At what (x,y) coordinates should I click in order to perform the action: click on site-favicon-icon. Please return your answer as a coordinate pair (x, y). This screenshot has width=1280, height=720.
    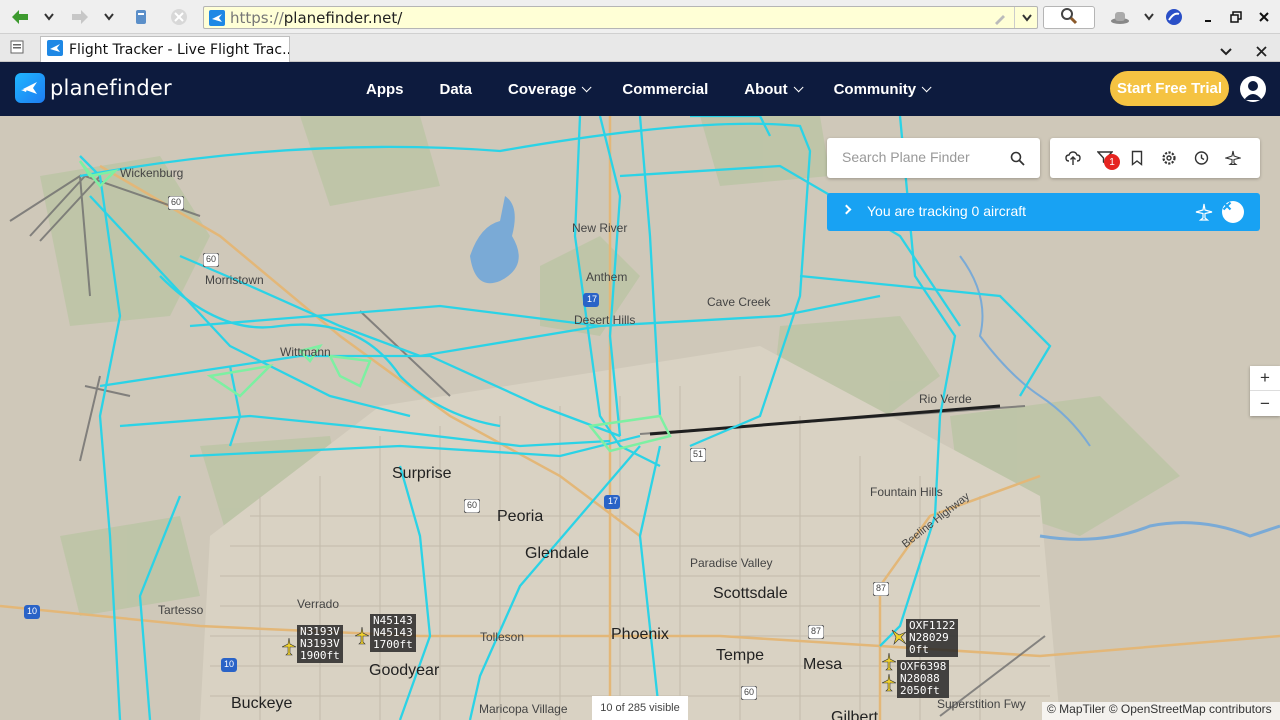
    Looking at the image, I should click on (217, 20).